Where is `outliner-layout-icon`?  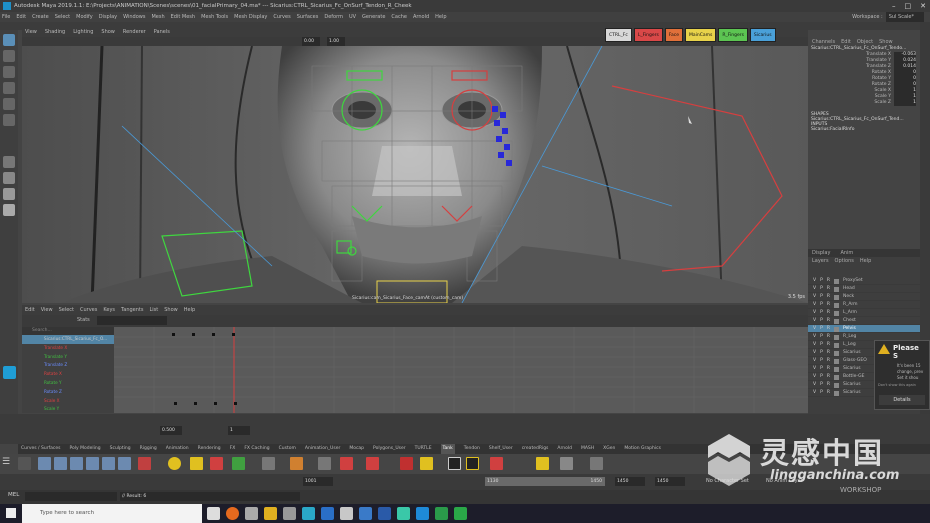
outliner-layout-icon is located at coordinates (9, 210).